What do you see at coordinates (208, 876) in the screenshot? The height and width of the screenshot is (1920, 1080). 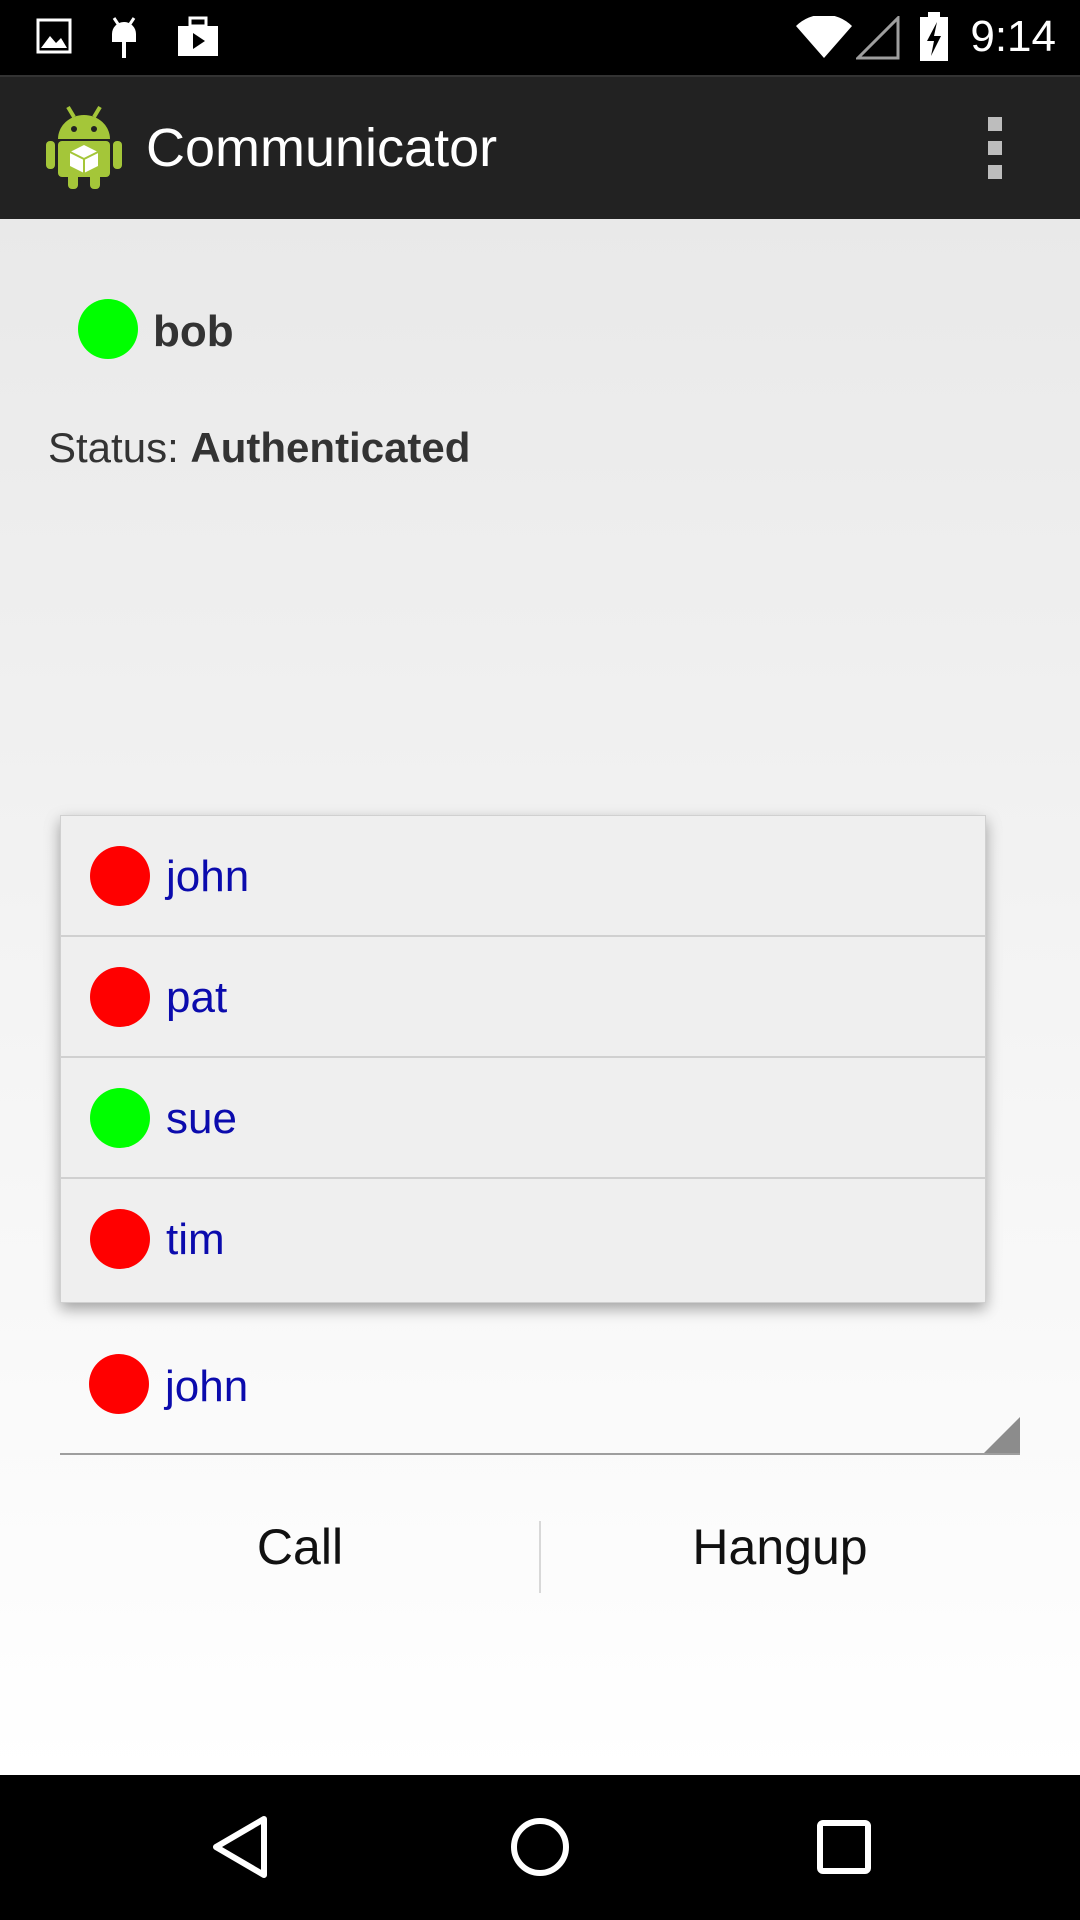 I see `dropdown-item-label: john` at bounding box center [208, 876].